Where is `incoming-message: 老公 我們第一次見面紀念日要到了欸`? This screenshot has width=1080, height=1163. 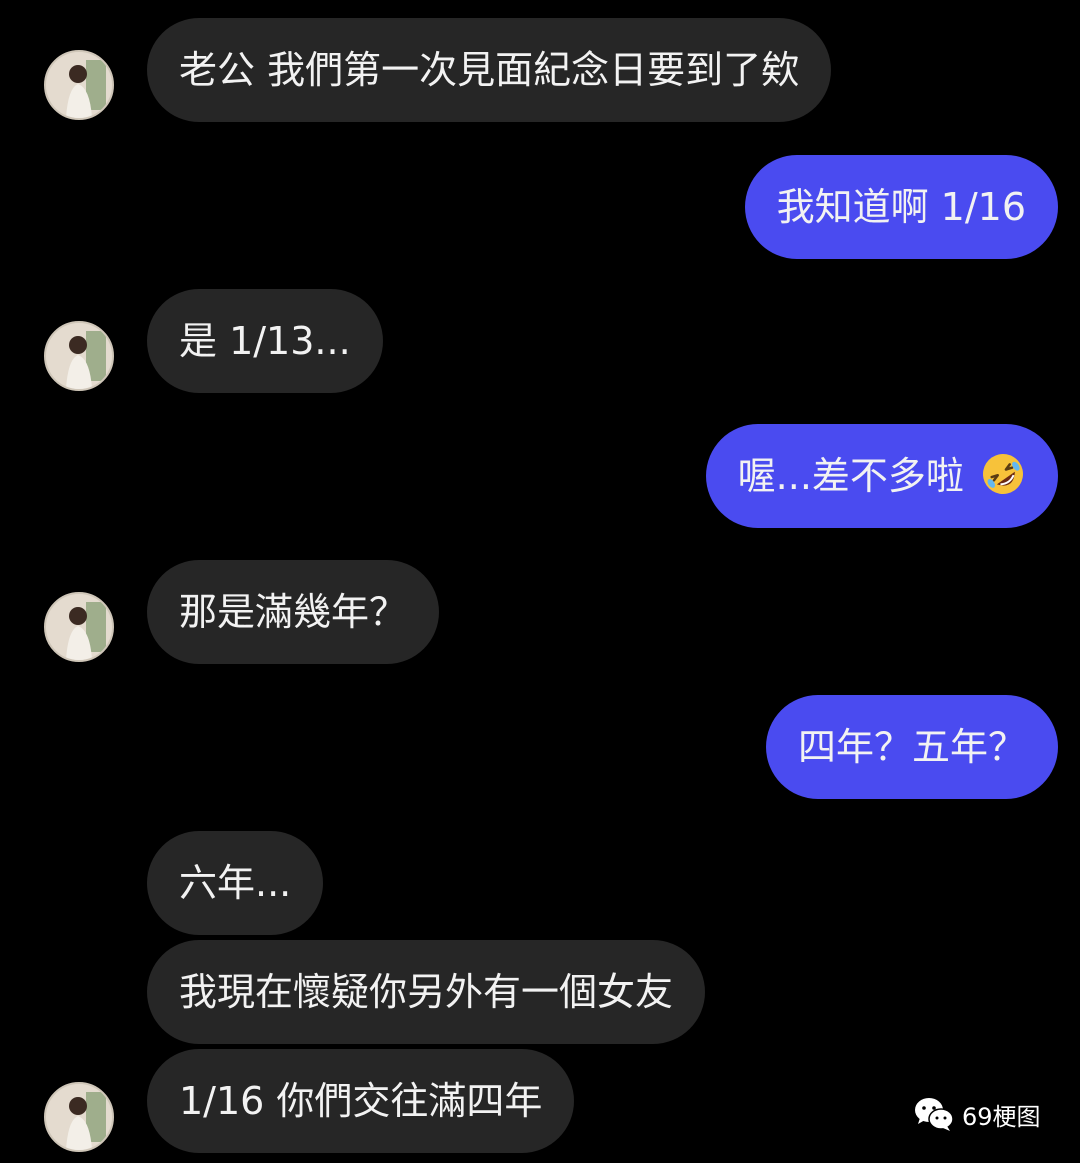 incoming-message: 老公 我們第一次見面紀念日要到了欸 is located at coordinates (489, 70).